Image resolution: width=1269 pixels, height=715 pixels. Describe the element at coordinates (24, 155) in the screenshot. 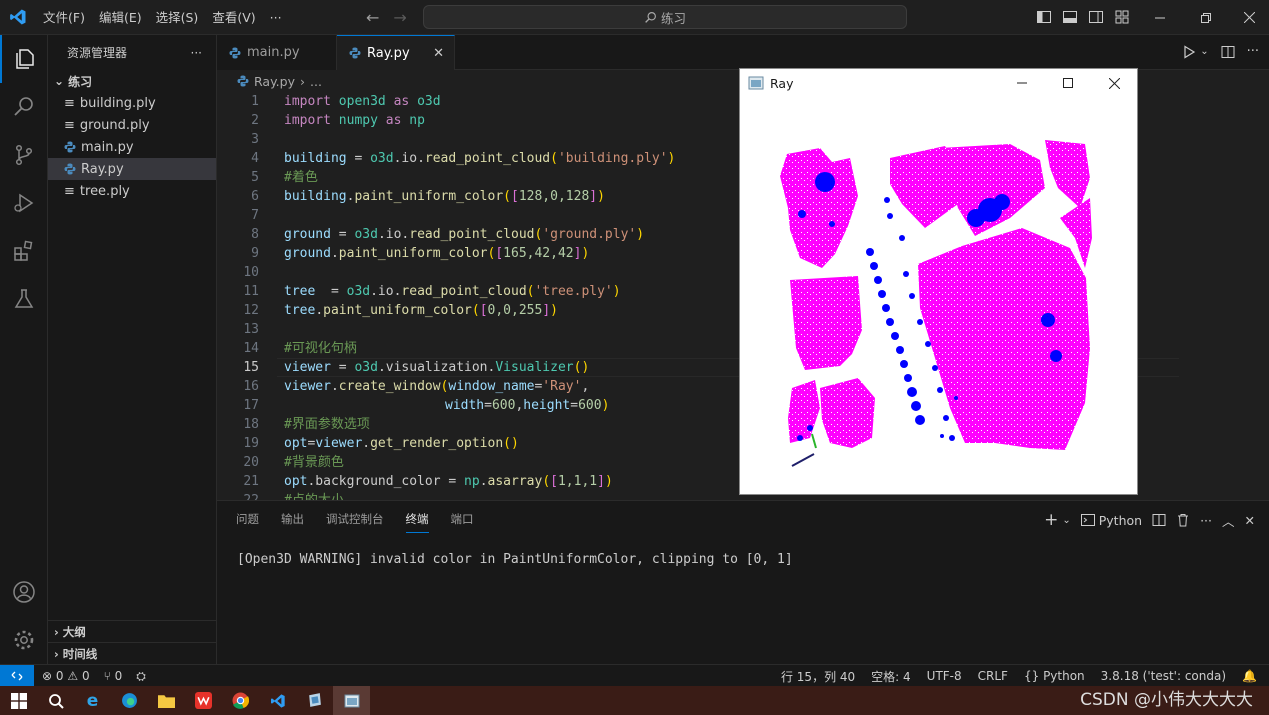

I see `source-control-activity` at that location.